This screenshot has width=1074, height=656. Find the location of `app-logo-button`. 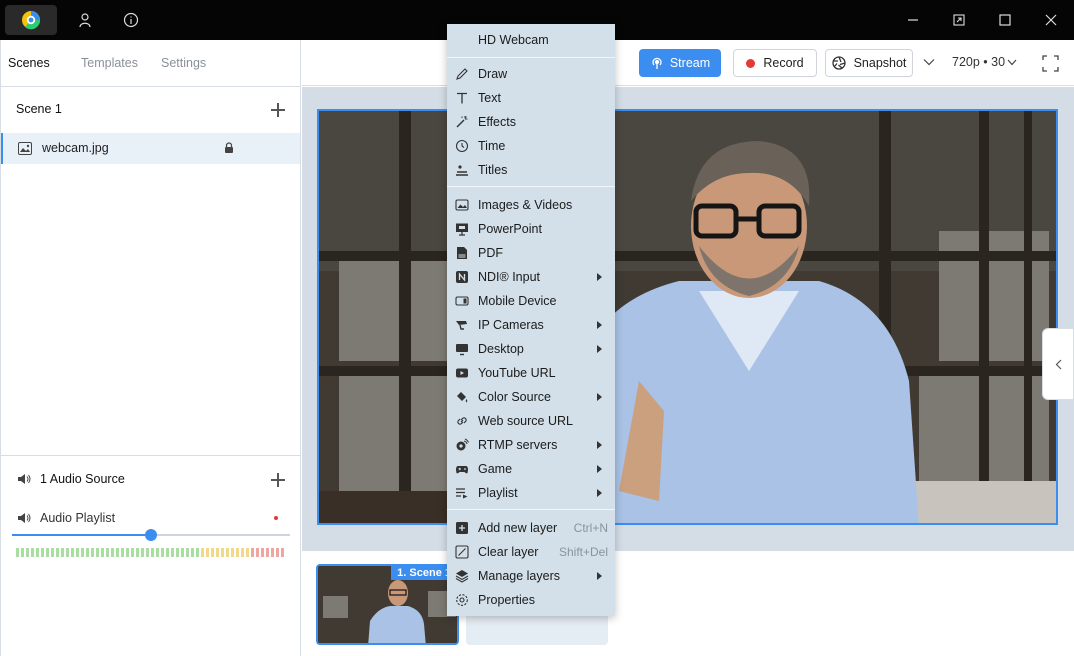

app-logo-button is located at coordinates (31, 20).